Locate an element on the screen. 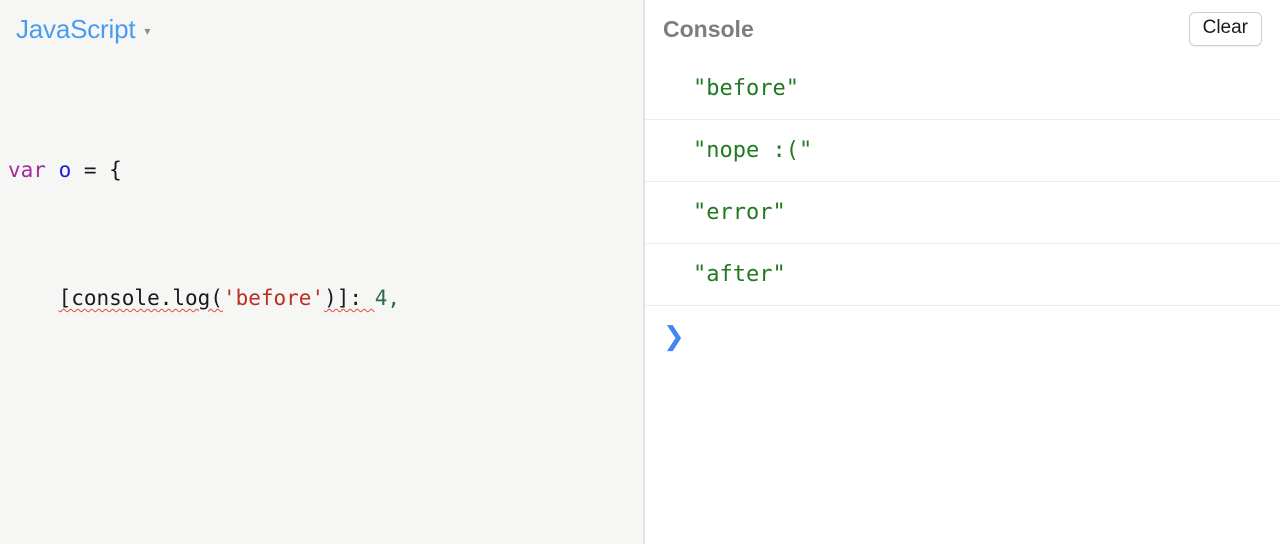  language-label: JavaScript is located at coordinates (76, 28).